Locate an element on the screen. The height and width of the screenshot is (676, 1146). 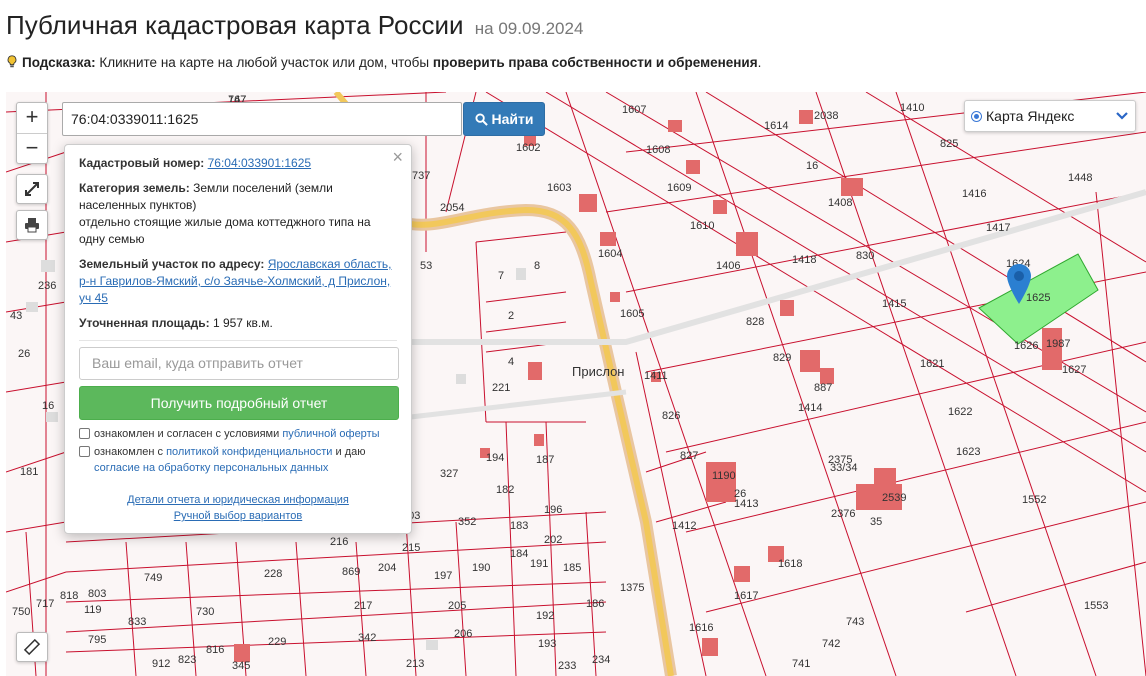
cad-label: Кадастровый номер: is located at coordinates (142, 163).